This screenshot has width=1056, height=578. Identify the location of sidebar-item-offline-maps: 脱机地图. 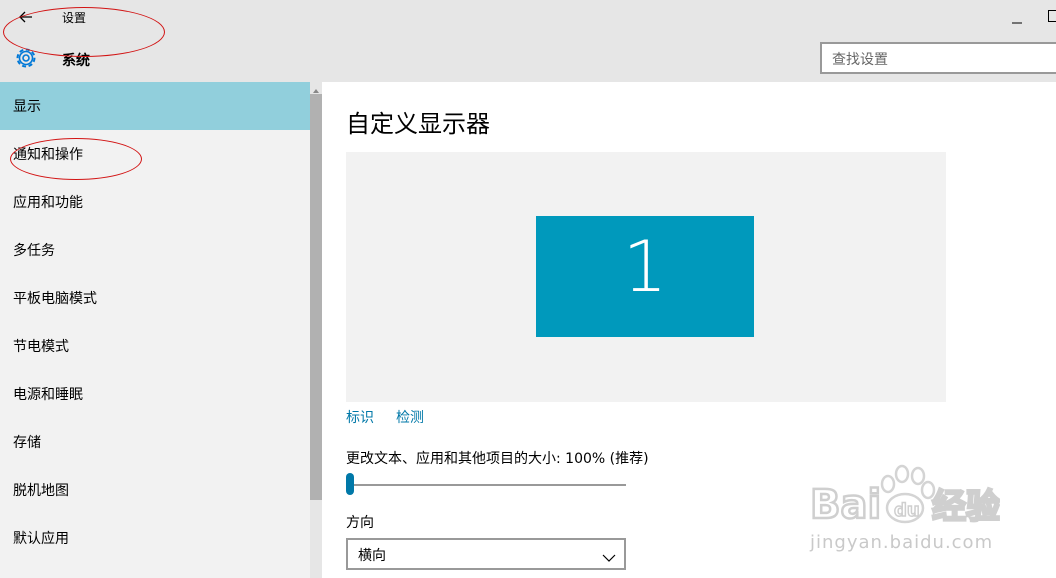
(155, 490).